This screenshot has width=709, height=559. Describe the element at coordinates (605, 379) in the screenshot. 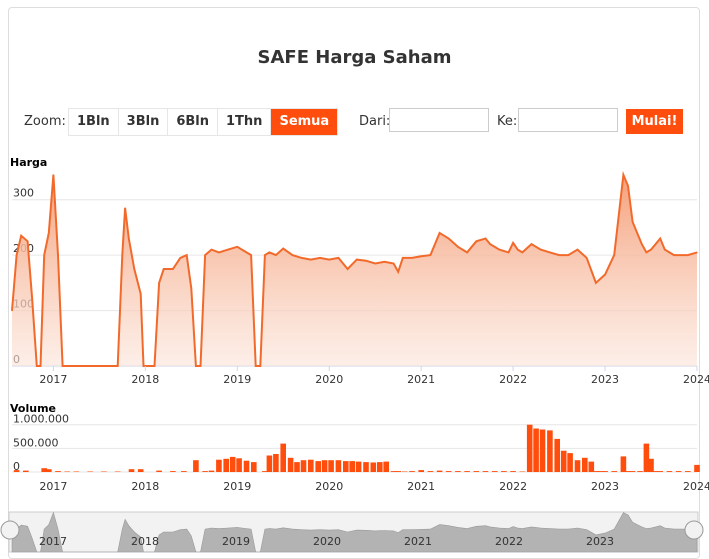

I see `price-x-tick: 2023` at that location.